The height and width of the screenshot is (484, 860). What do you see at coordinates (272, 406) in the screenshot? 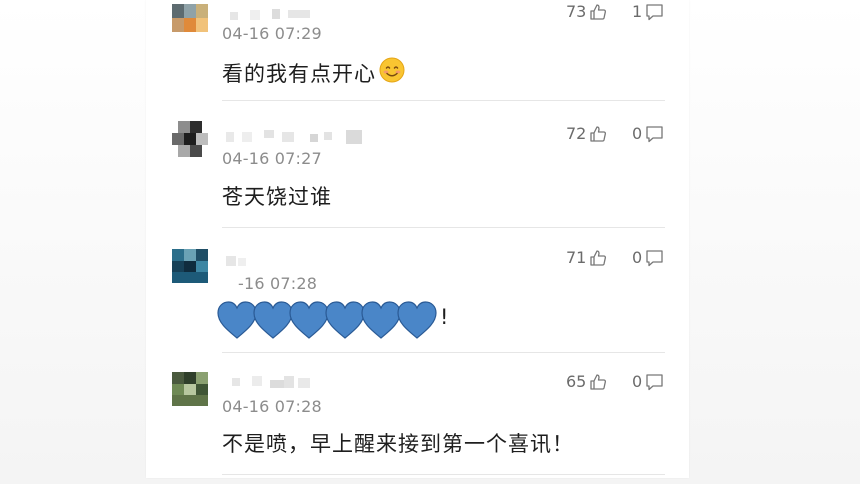
I see `comment-time: 04-16 07:28` at bounding box center [272, 406].